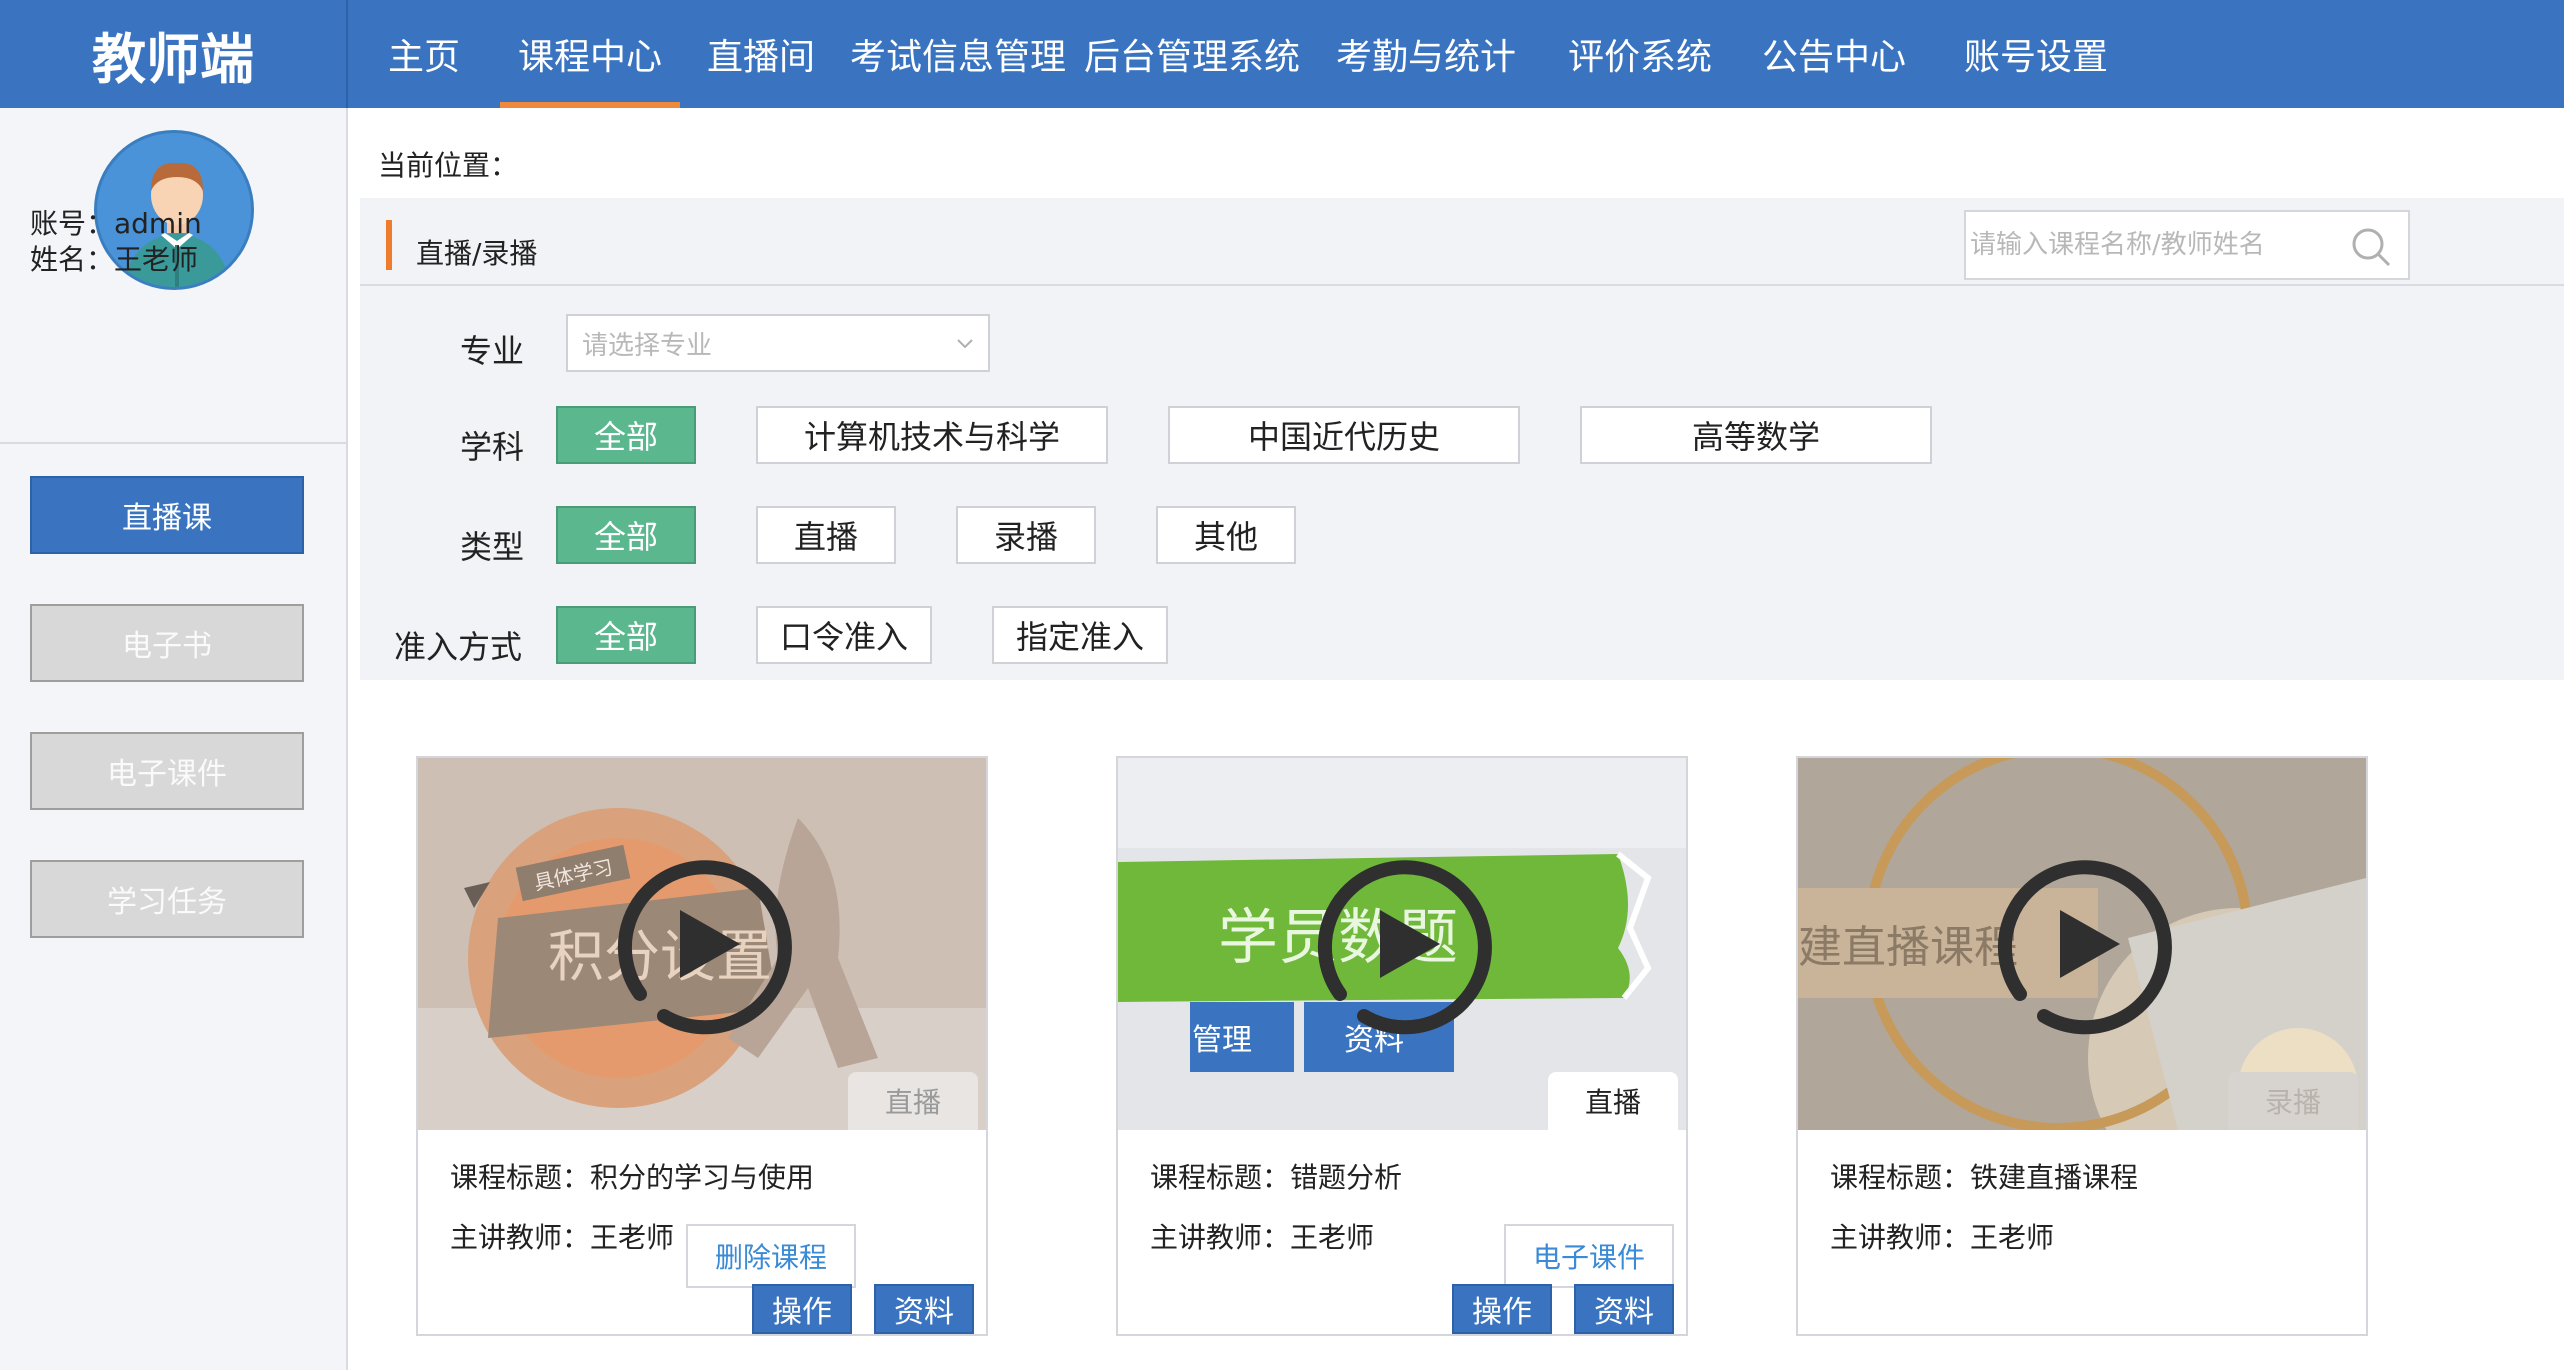 The width and height of the screenshot is (2564, 1370). What do you see at coordinates (2293, 1101) in the screenshot?
I see `course-type-tag: 录播` at bounding box center [2293, 1101].